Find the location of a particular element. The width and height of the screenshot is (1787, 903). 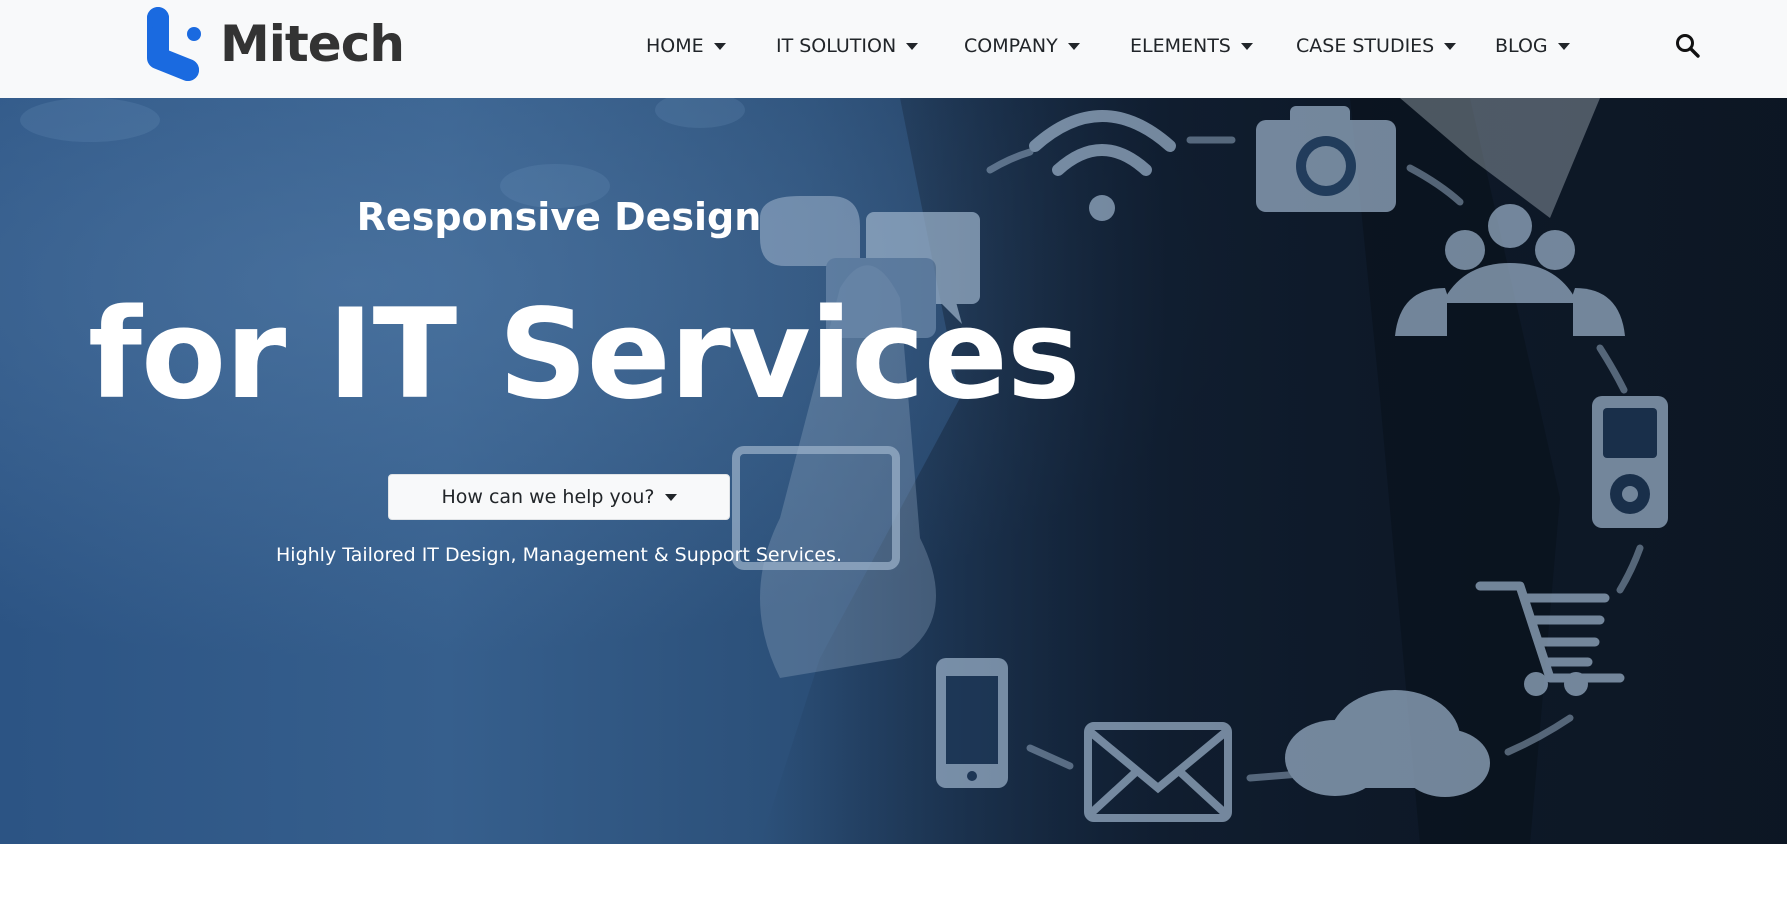

nav-item-label: IT SOLUTION is located at coordinates (836, 46).